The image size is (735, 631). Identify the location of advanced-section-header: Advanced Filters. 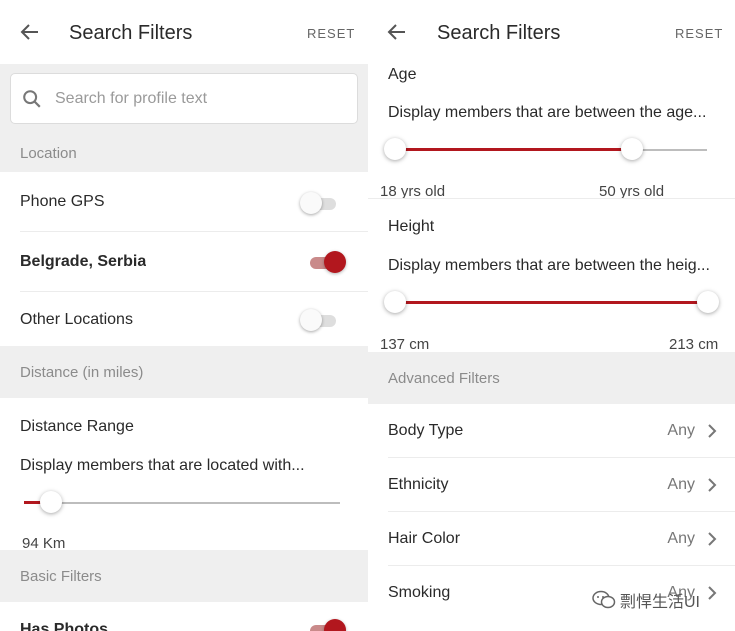
(551, 378).